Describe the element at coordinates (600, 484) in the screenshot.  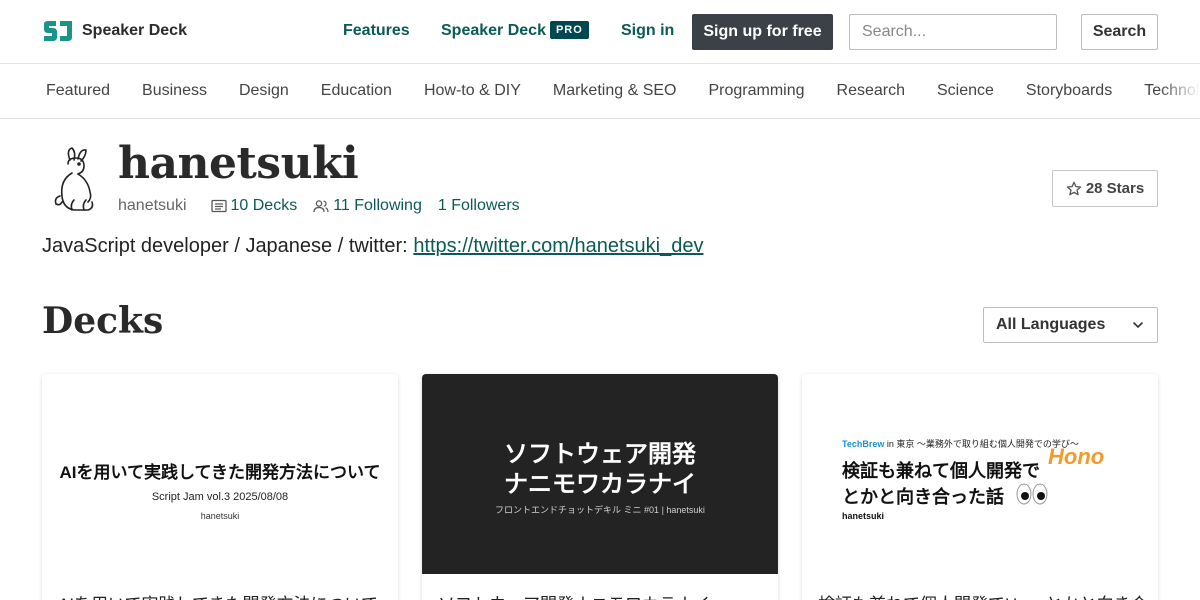
I see `thumb-line-2: ナニモワカラナイ` at that location.